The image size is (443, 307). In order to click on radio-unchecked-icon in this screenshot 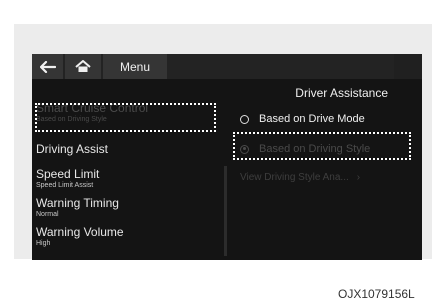, I will do `click(244, 119)`.